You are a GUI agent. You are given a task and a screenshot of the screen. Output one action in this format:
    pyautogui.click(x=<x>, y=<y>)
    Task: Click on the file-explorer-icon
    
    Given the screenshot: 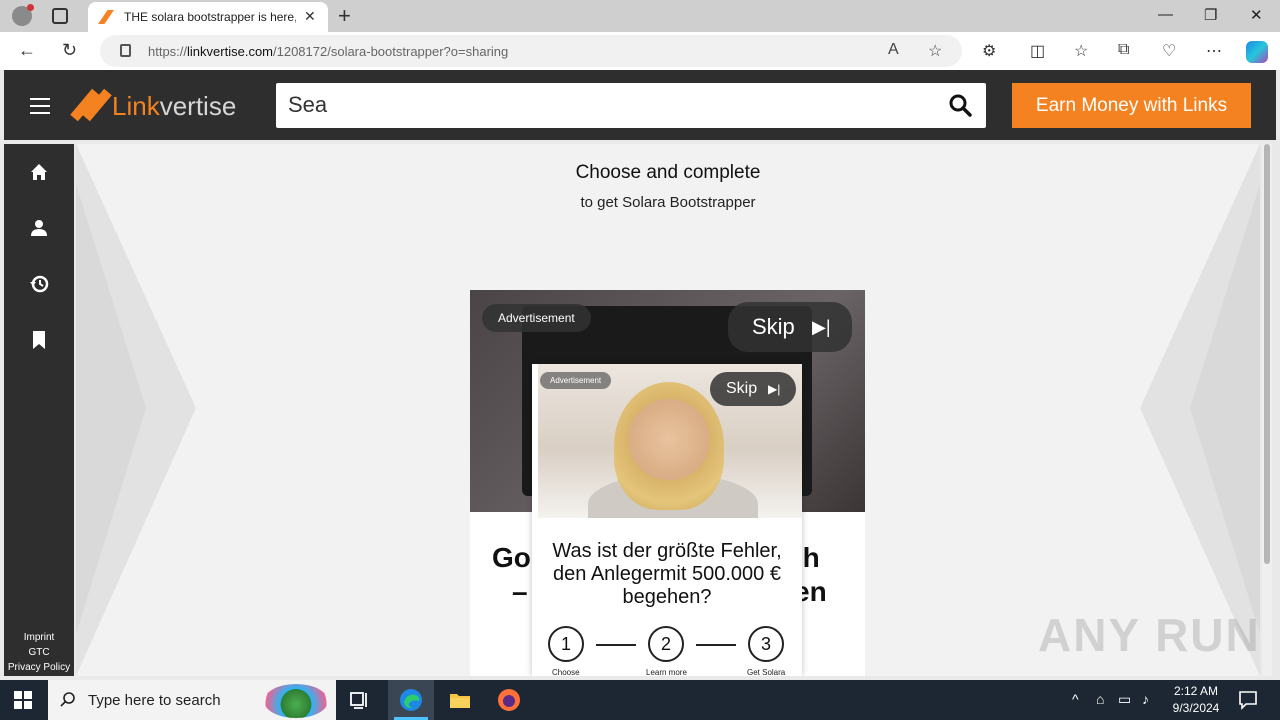 What is the action you would take?
    pyautogui.click(x=460, y=700)
    